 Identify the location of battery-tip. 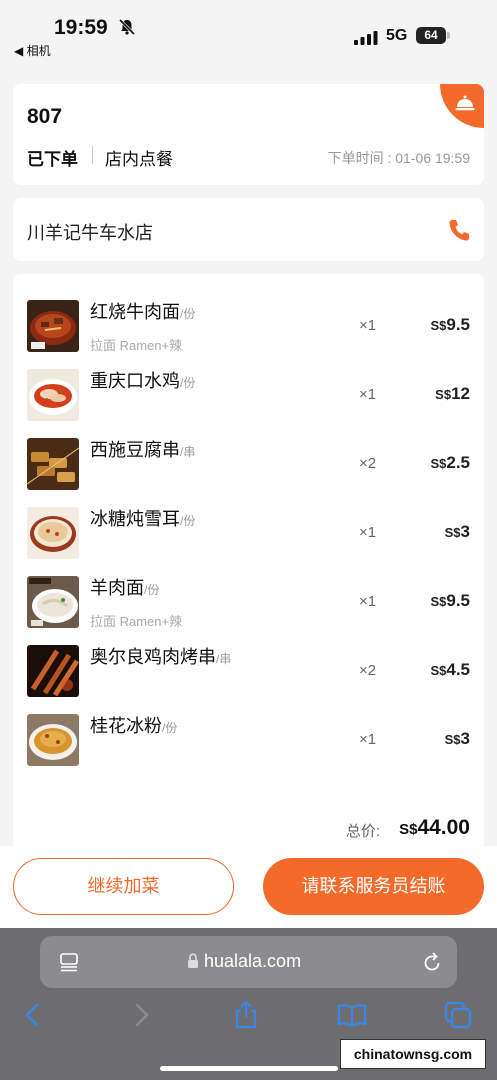
(448, 35).